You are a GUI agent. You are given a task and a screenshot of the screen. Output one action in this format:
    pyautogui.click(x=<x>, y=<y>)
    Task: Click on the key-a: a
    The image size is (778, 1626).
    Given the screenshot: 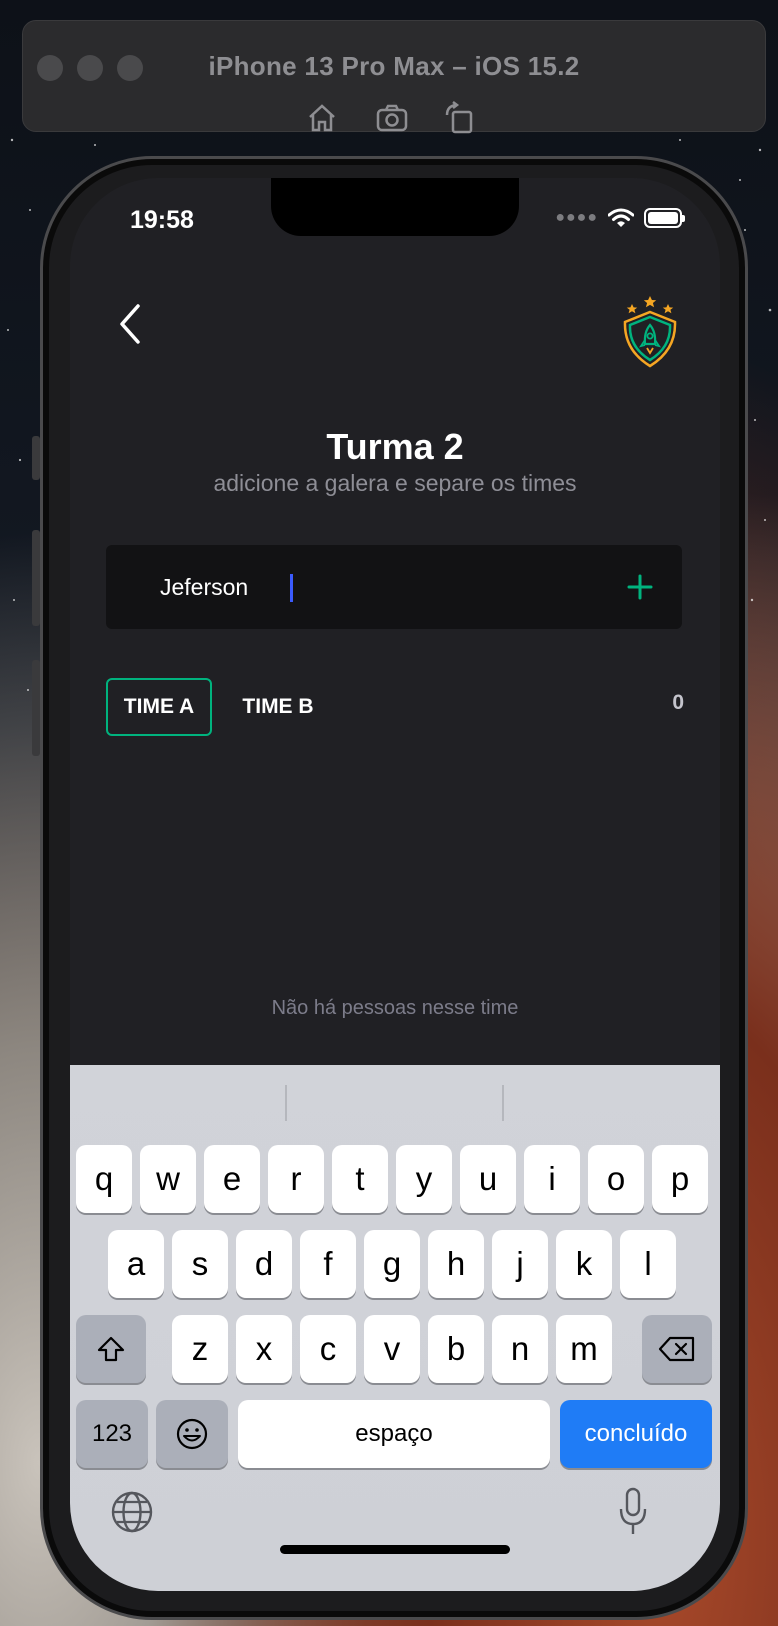 What is the action you would take?
    pyautogui.click(x=136, y=1264)
    